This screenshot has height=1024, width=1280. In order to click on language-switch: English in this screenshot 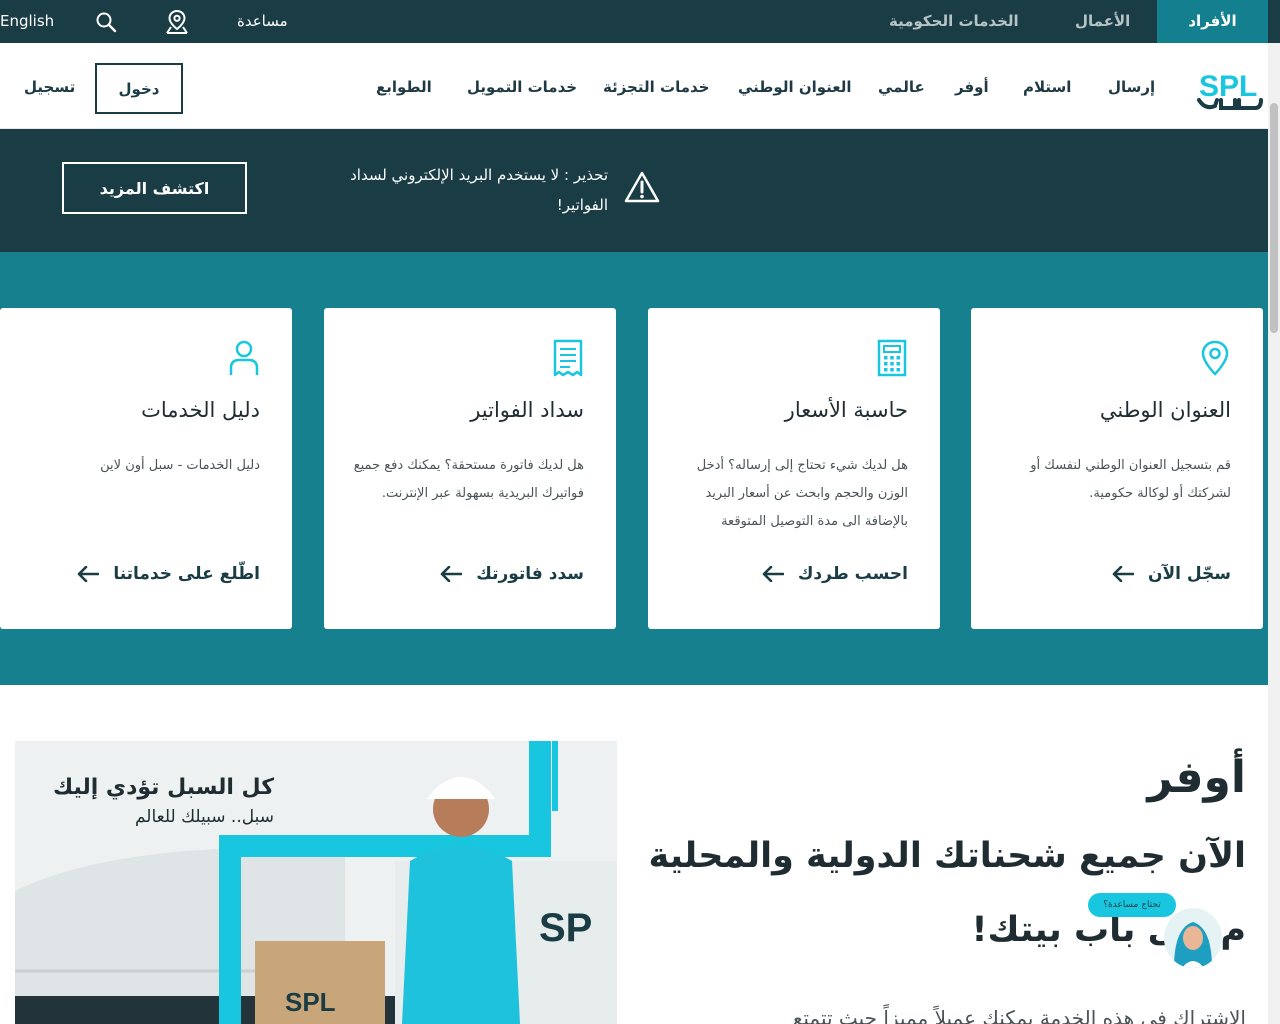, I will do `click(27, 21)`.